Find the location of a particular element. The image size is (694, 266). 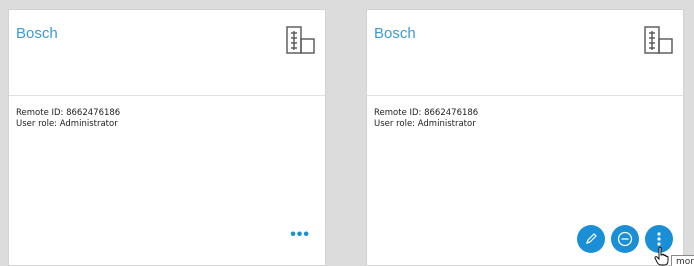

pencil-icon is located at coordinates (591, 238).